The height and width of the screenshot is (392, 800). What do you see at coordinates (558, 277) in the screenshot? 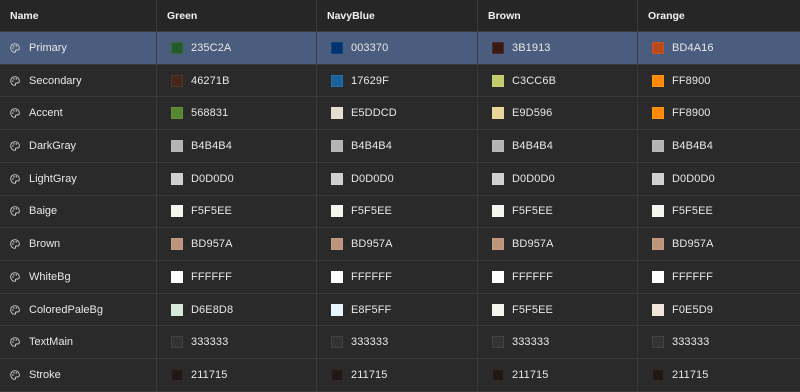
I see `color-cell-brown: FFFFFF` at bounding box center [558, 277].